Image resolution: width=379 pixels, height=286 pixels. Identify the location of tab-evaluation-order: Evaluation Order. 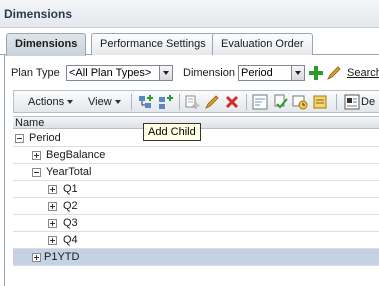
(262, 44).